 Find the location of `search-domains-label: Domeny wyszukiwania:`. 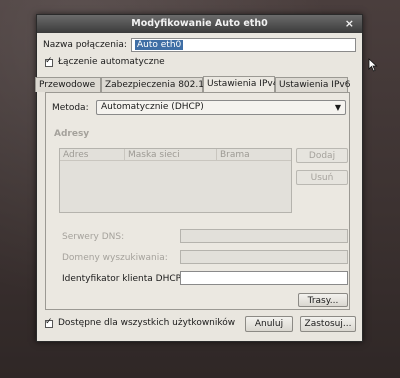

search-domains-label: Domeny wyszukiwania: is located at coordinates (115, 258).